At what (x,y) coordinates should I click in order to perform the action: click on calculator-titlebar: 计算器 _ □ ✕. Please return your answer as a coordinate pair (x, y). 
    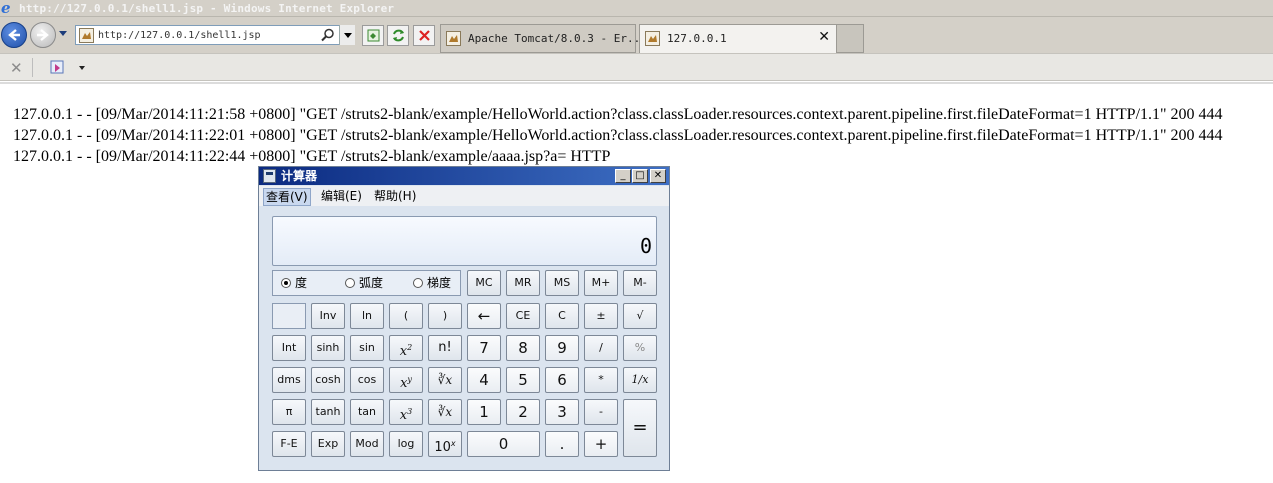
    Looking at the image, I should click on (464, 176).